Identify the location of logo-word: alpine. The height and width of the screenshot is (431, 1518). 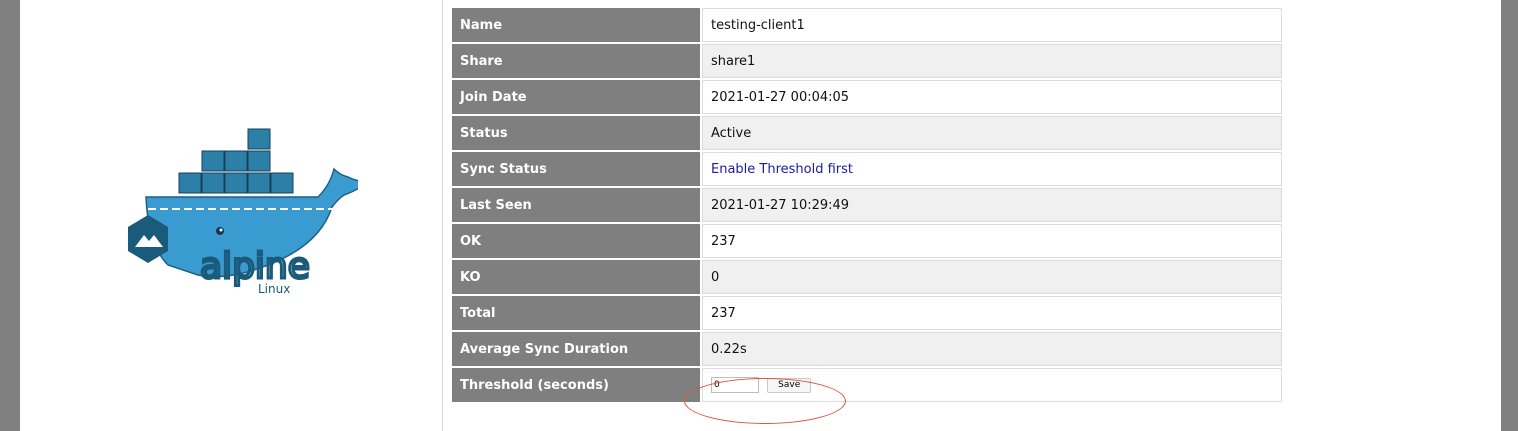
(255, 266).